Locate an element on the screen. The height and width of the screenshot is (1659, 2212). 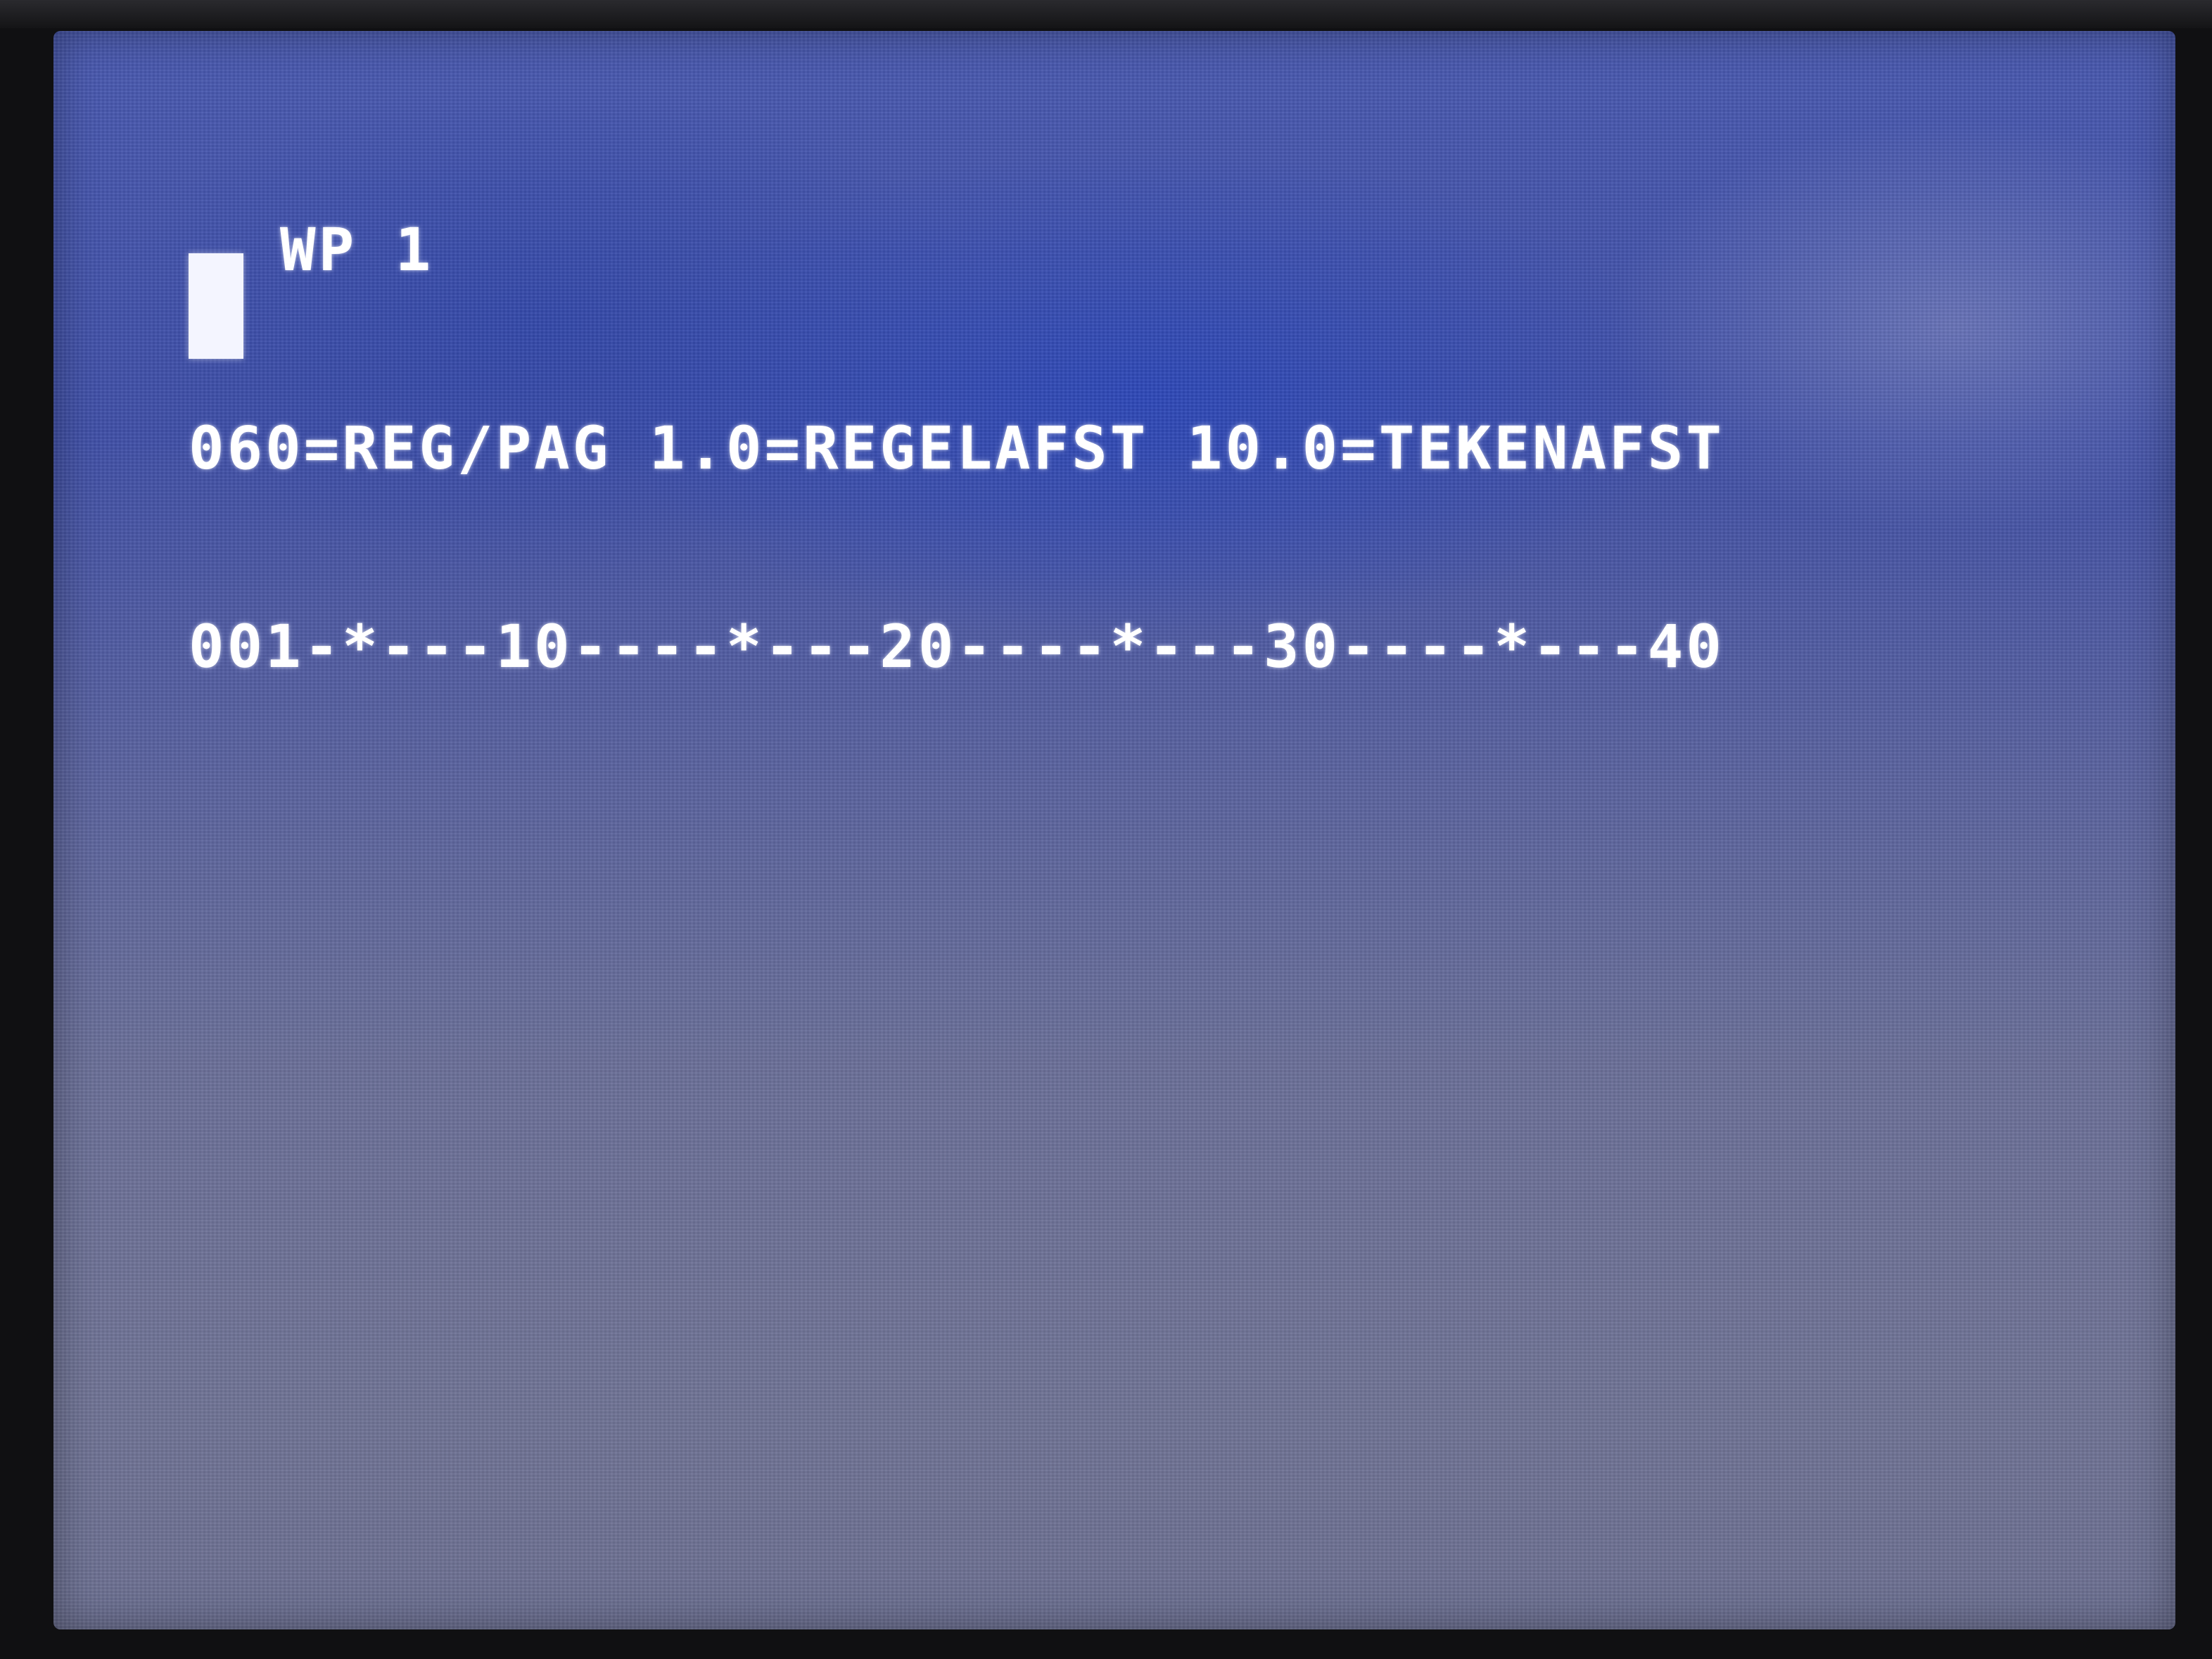
status-line: 060=REG/PAG 1.0=REGELAFST 10.0=TEKENAFST is located at coordinates (956, 449).